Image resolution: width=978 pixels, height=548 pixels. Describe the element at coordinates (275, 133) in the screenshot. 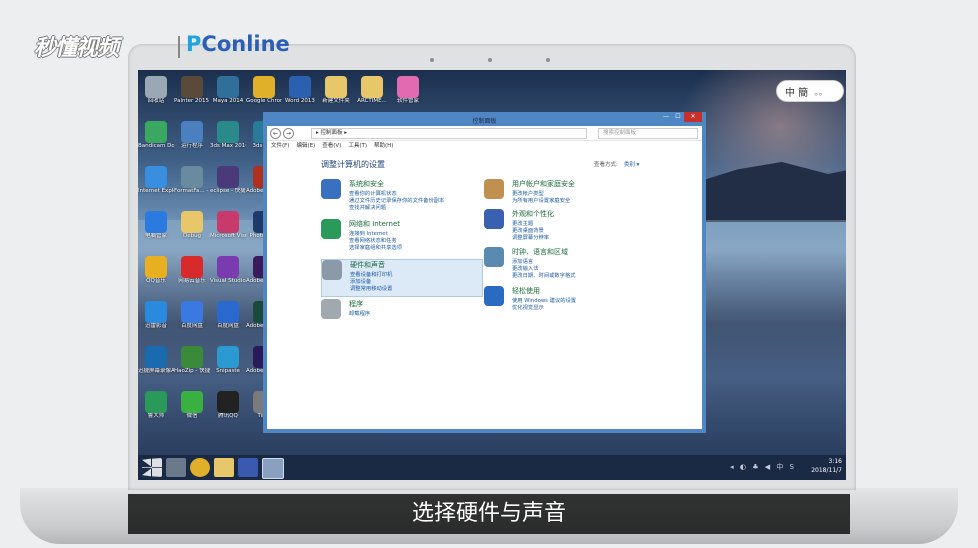

I see `back-button: ←` at that location.